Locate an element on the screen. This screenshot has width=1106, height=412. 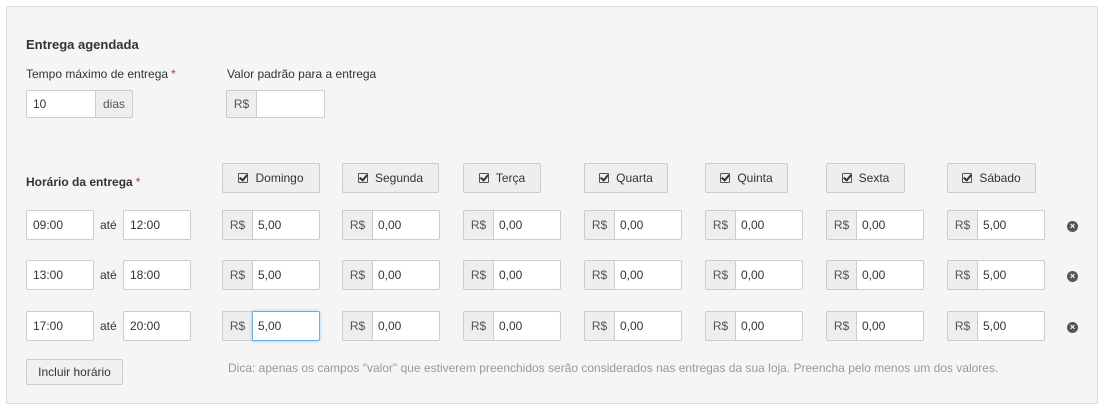
schedule-label-text: Horário da entrega is located at coordinates (79, 182).